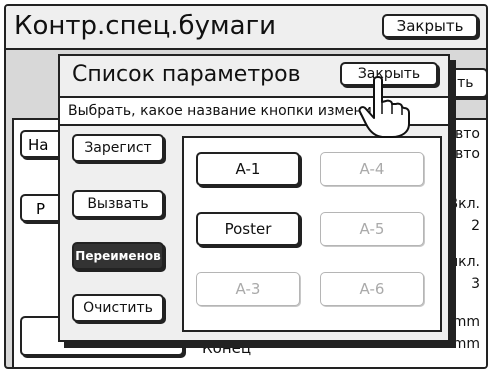 The image size is (490, 371). I want to click on clear-button: Очистить, so click(118, 308).